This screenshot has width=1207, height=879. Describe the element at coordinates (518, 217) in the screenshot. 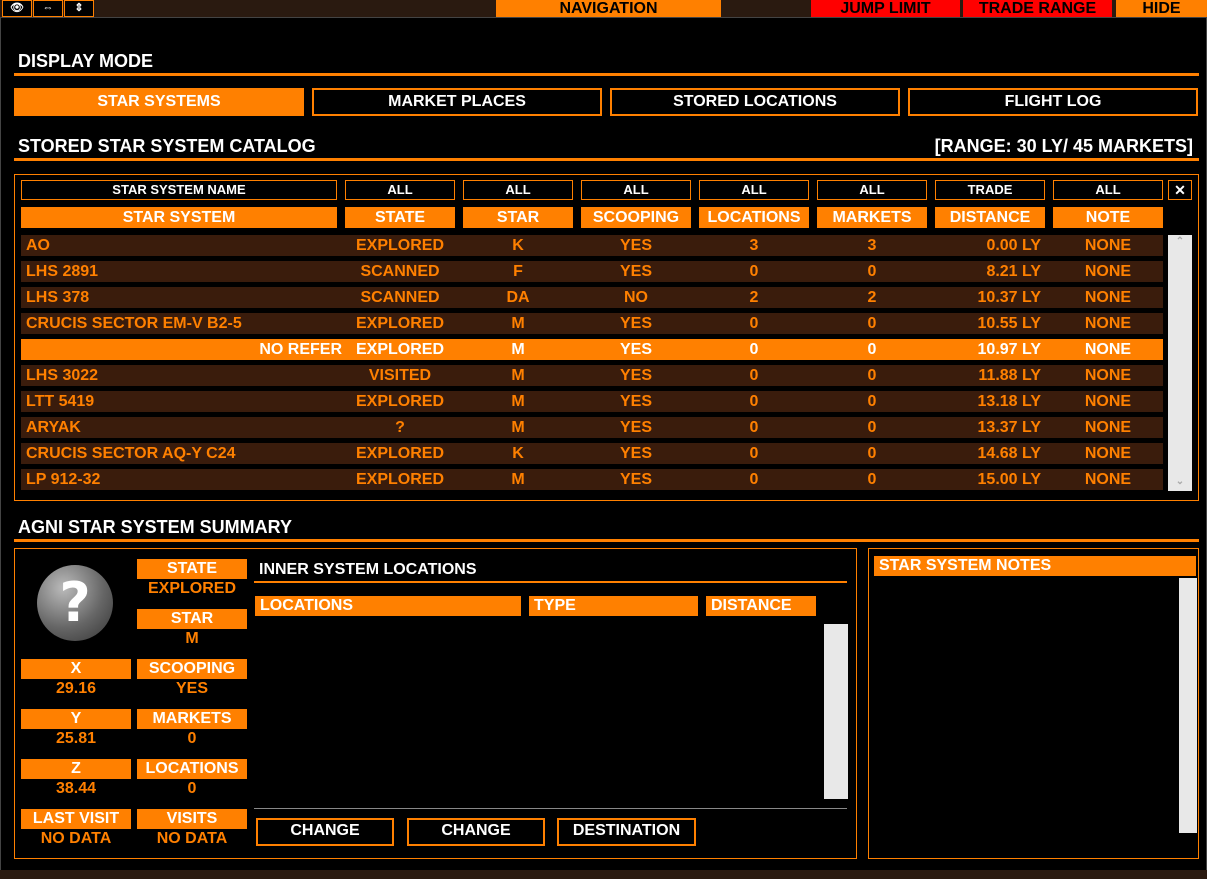

I see `col-star: STAR` at that location.